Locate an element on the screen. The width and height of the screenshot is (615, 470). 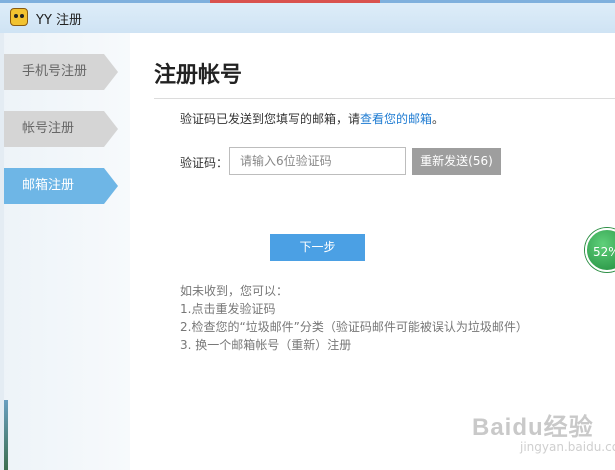
page-title: 注册帐号 is located at coordinates (198, 75).